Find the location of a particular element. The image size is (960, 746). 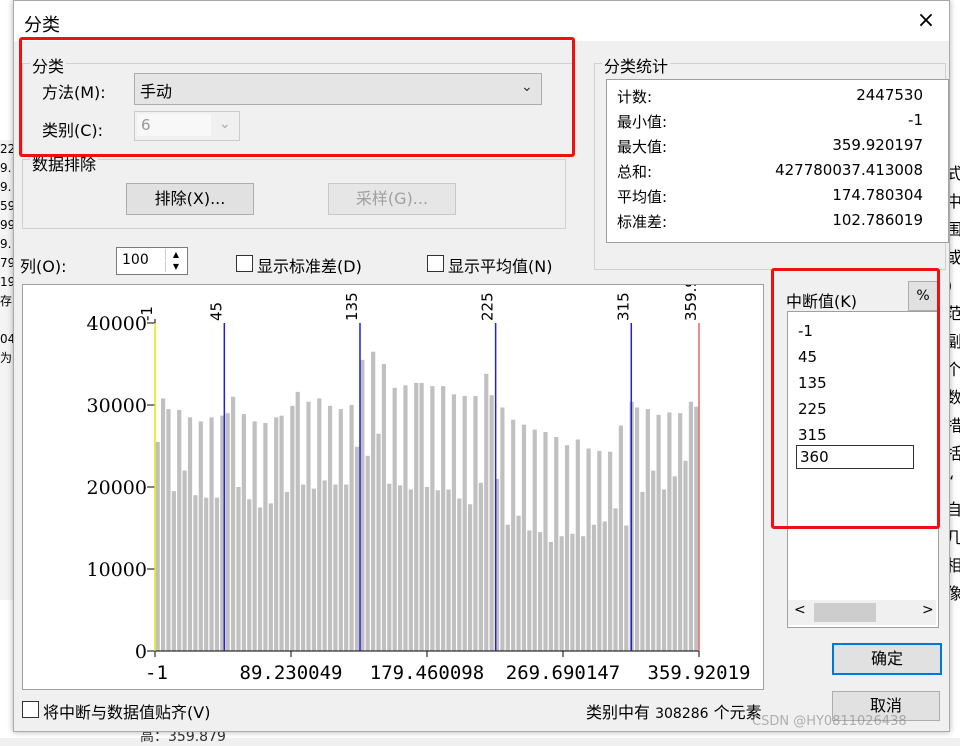

ok-button: 确定 is located at coordinates (887, 659).